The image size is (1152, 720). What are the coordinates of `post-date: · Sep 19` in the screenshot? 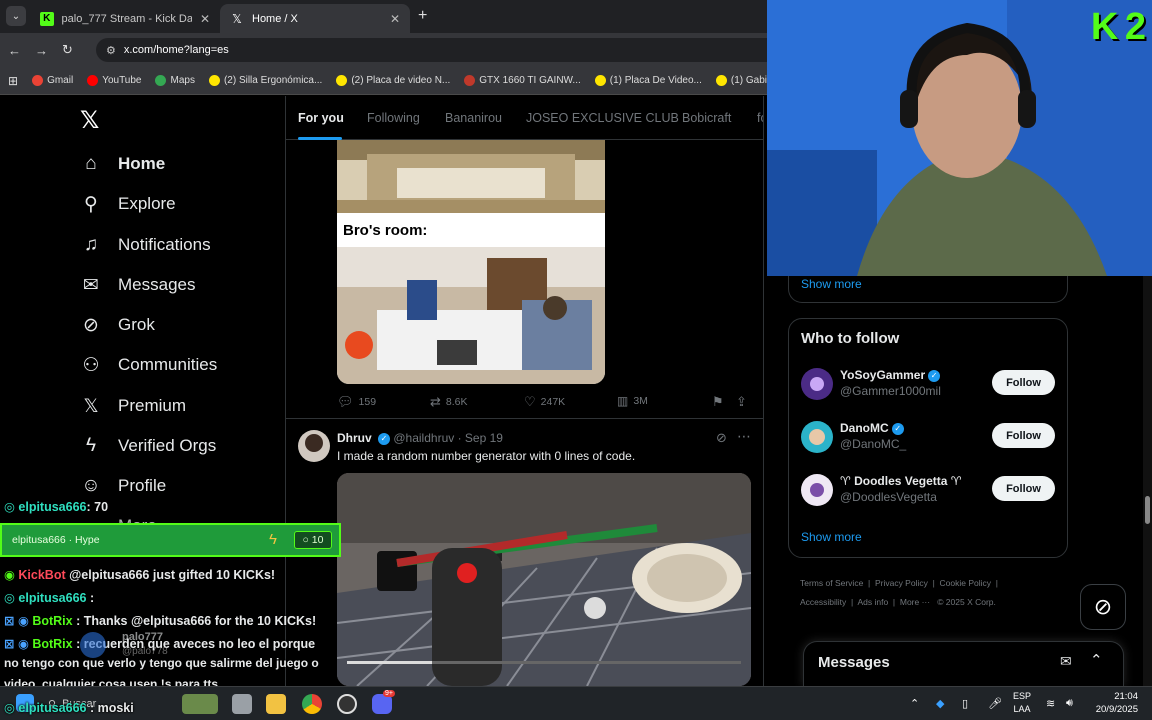 It's located at (480, 438).